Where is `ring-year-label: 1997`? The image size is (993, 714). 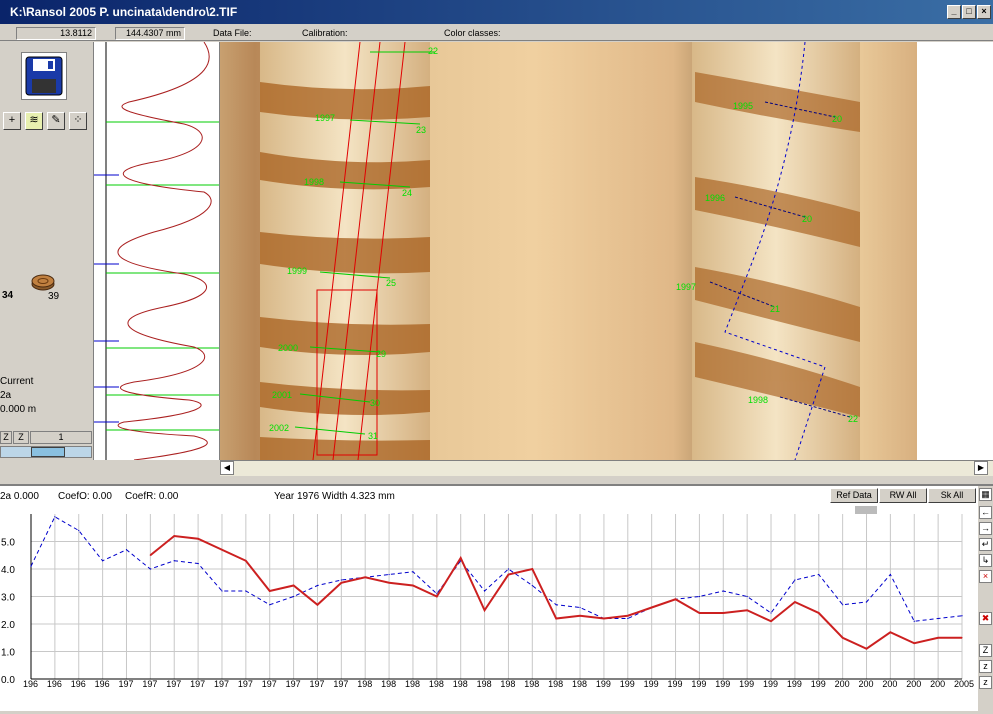 ring-year-label: 1997 is located at coordinates (686, 287).